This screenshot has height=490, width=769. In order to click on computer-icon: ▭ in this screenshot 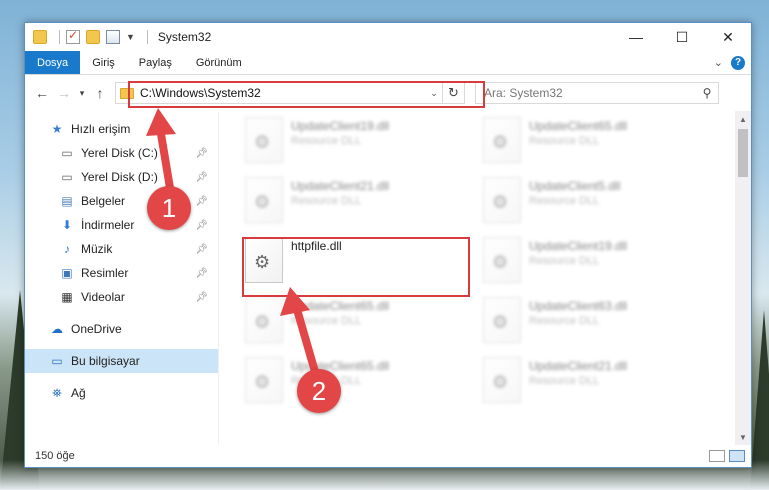, I will do `click(57, 361)`.